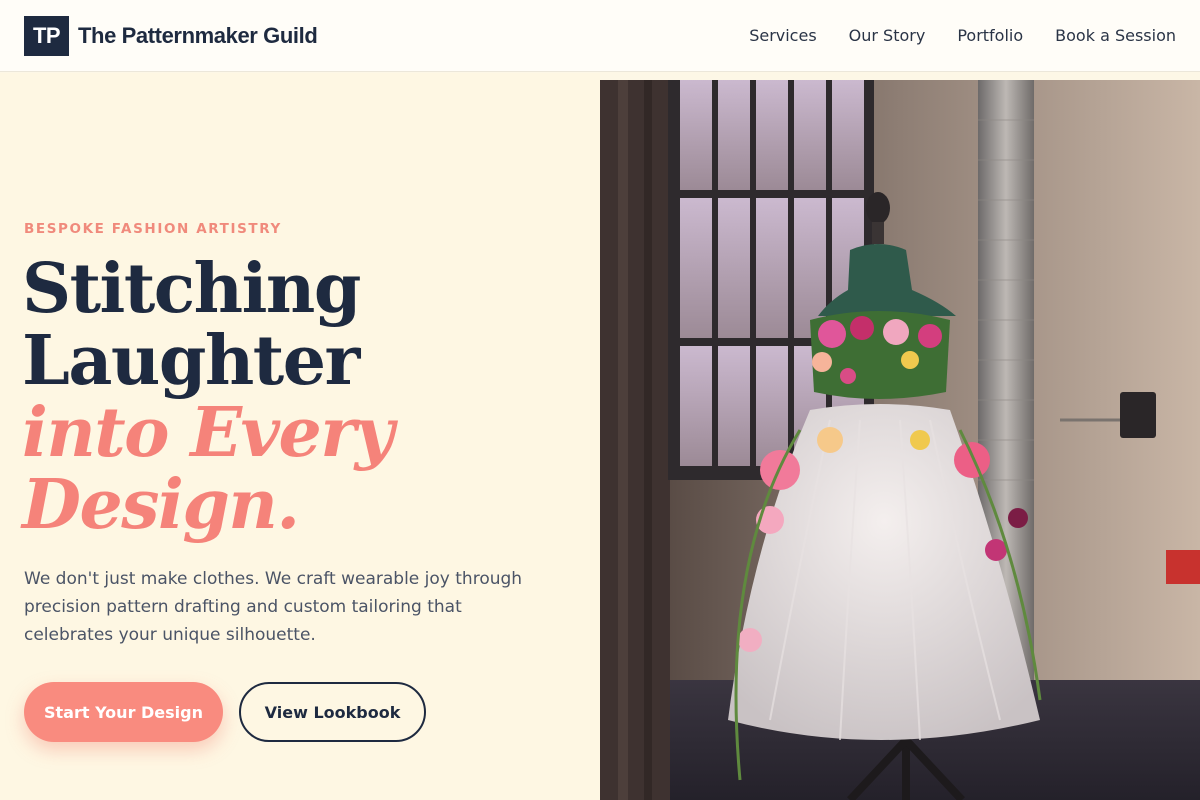  What do you see at coordinates (161, 505) in the screenshot?
I see `headline-accent-line-2: Design.` at bounding box center [161, 505].